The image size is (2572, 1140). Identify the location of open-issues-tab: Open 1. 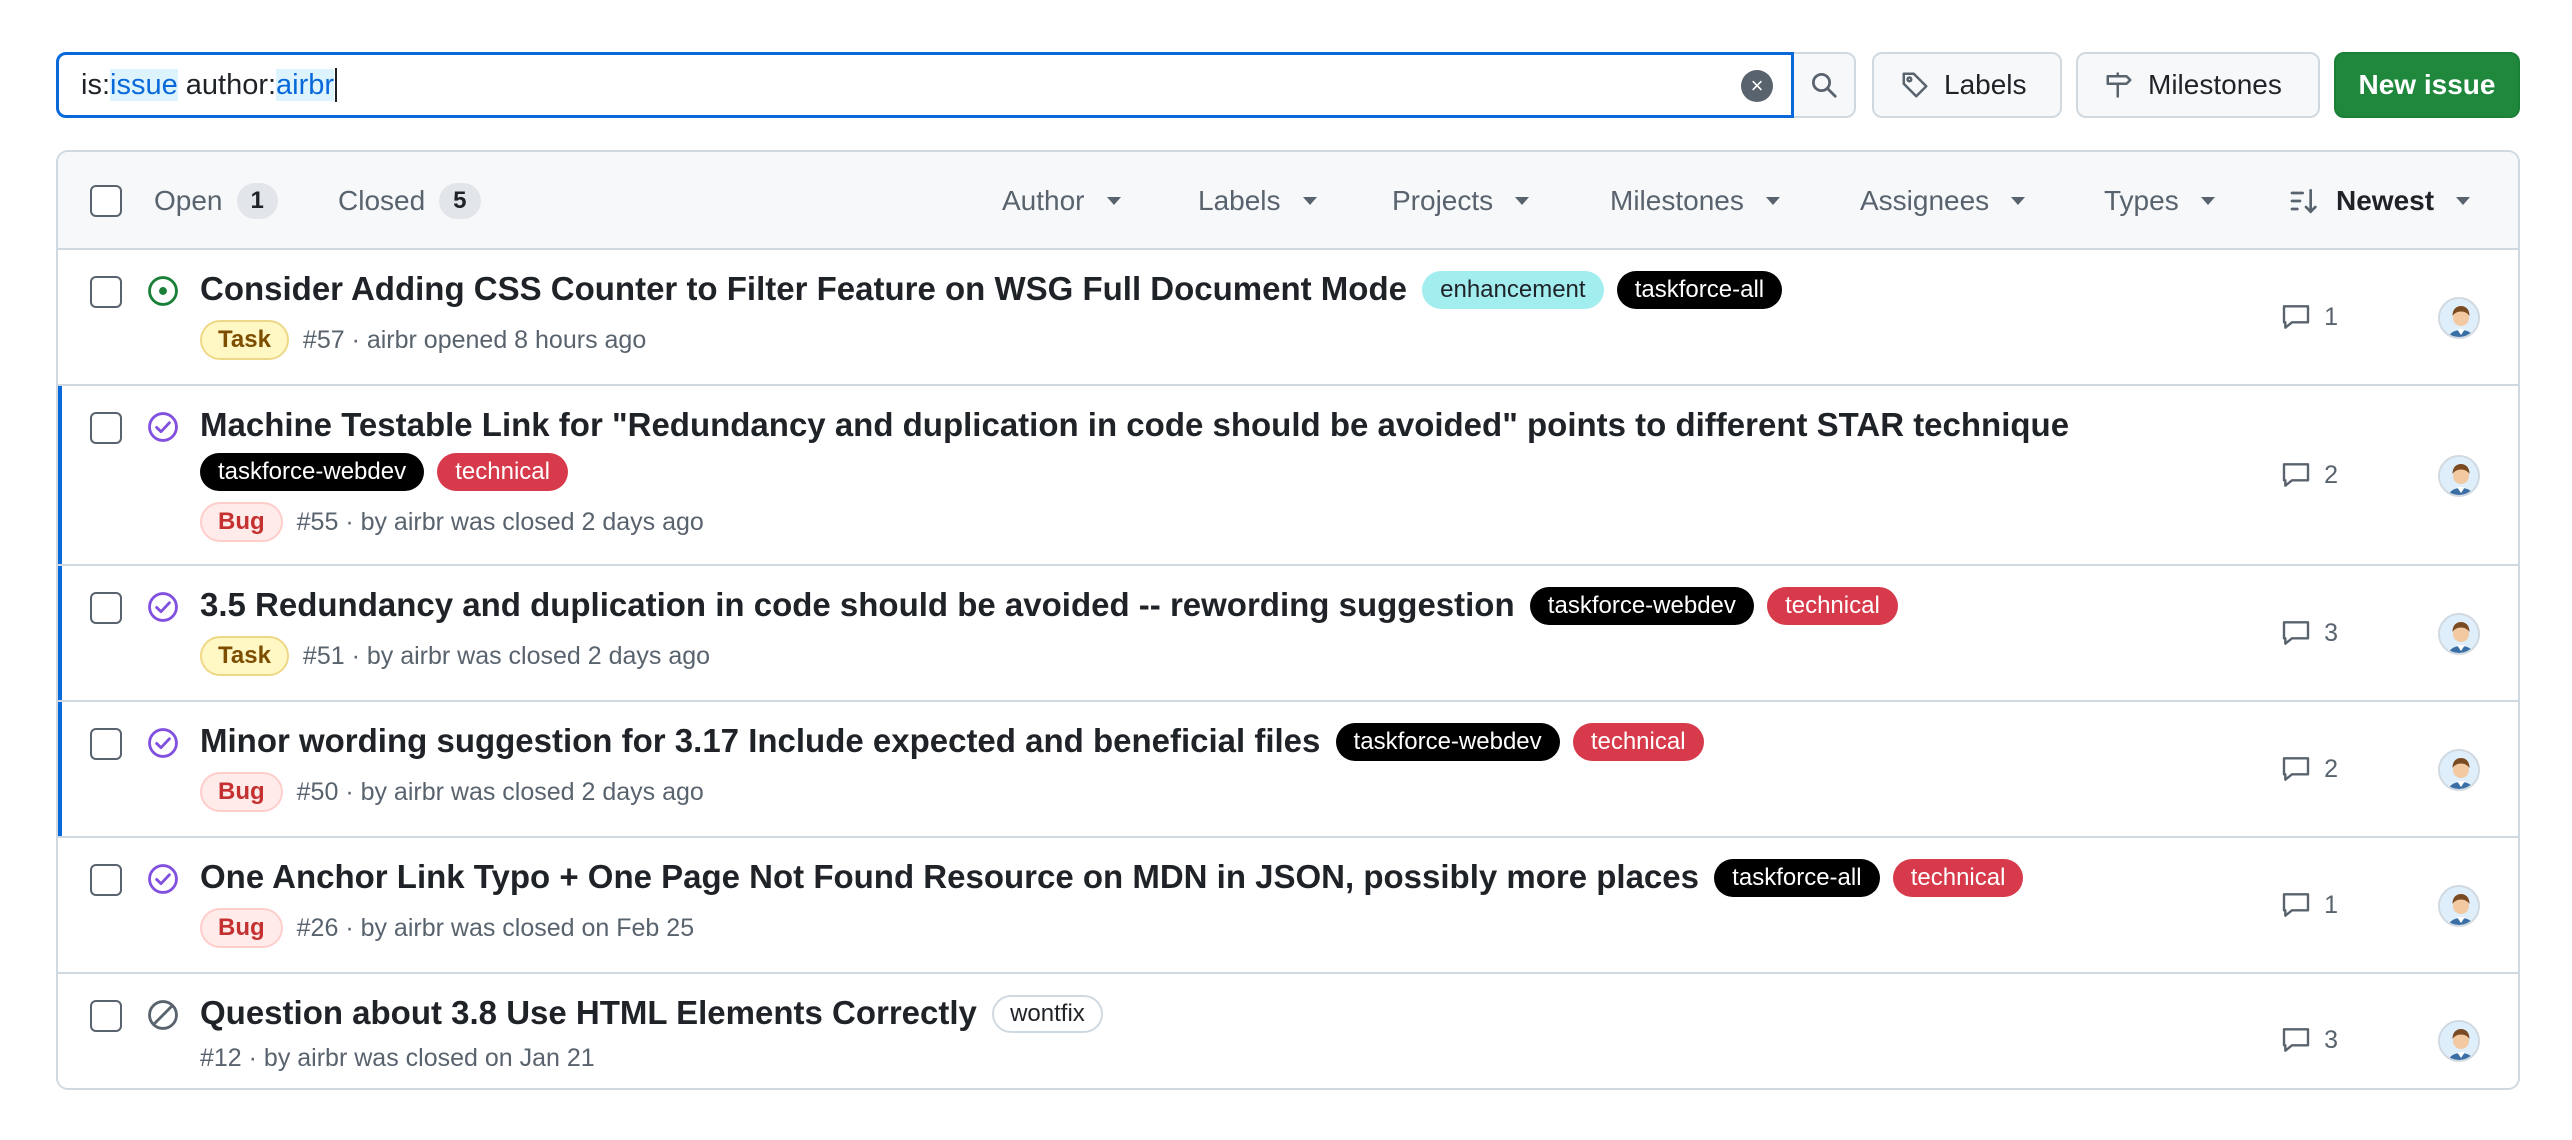
(216, 201).